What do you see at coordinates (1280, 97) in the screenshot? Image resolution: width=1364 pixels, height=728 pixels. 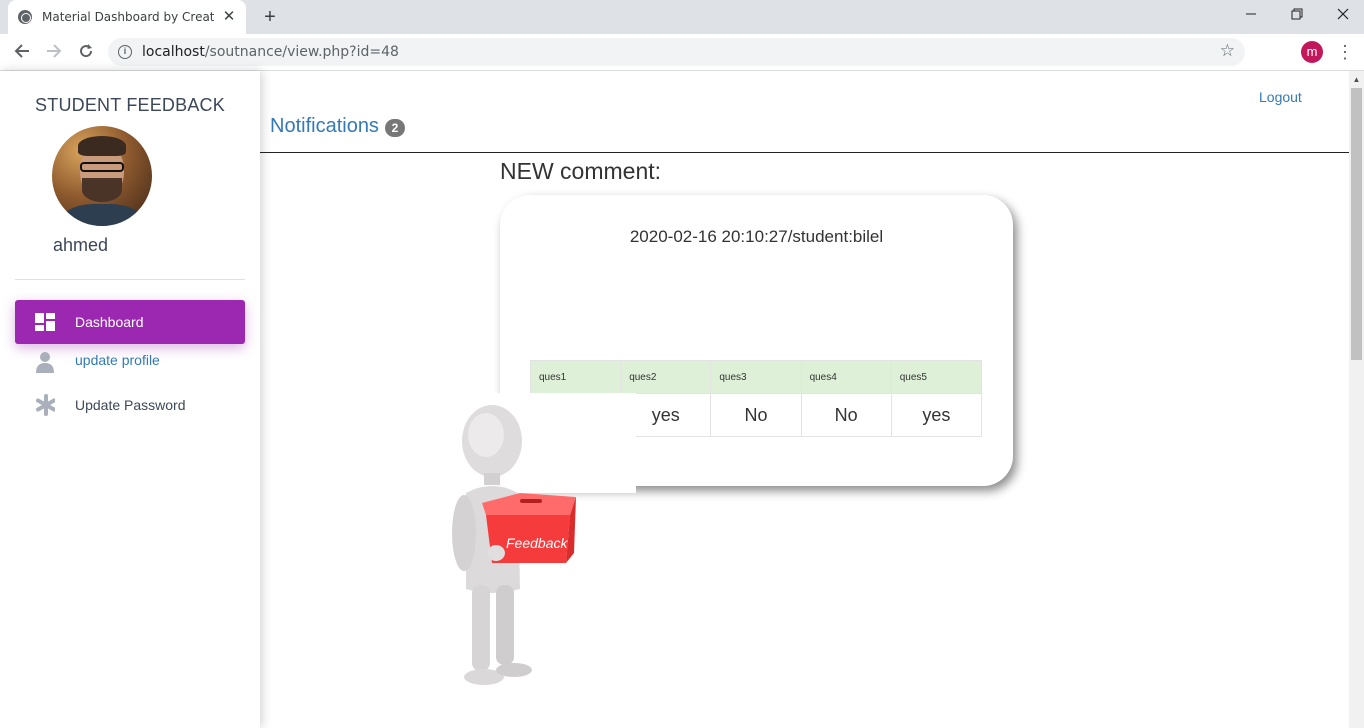 I see `logout-link: Logout` at bounding box center [1280, 97].